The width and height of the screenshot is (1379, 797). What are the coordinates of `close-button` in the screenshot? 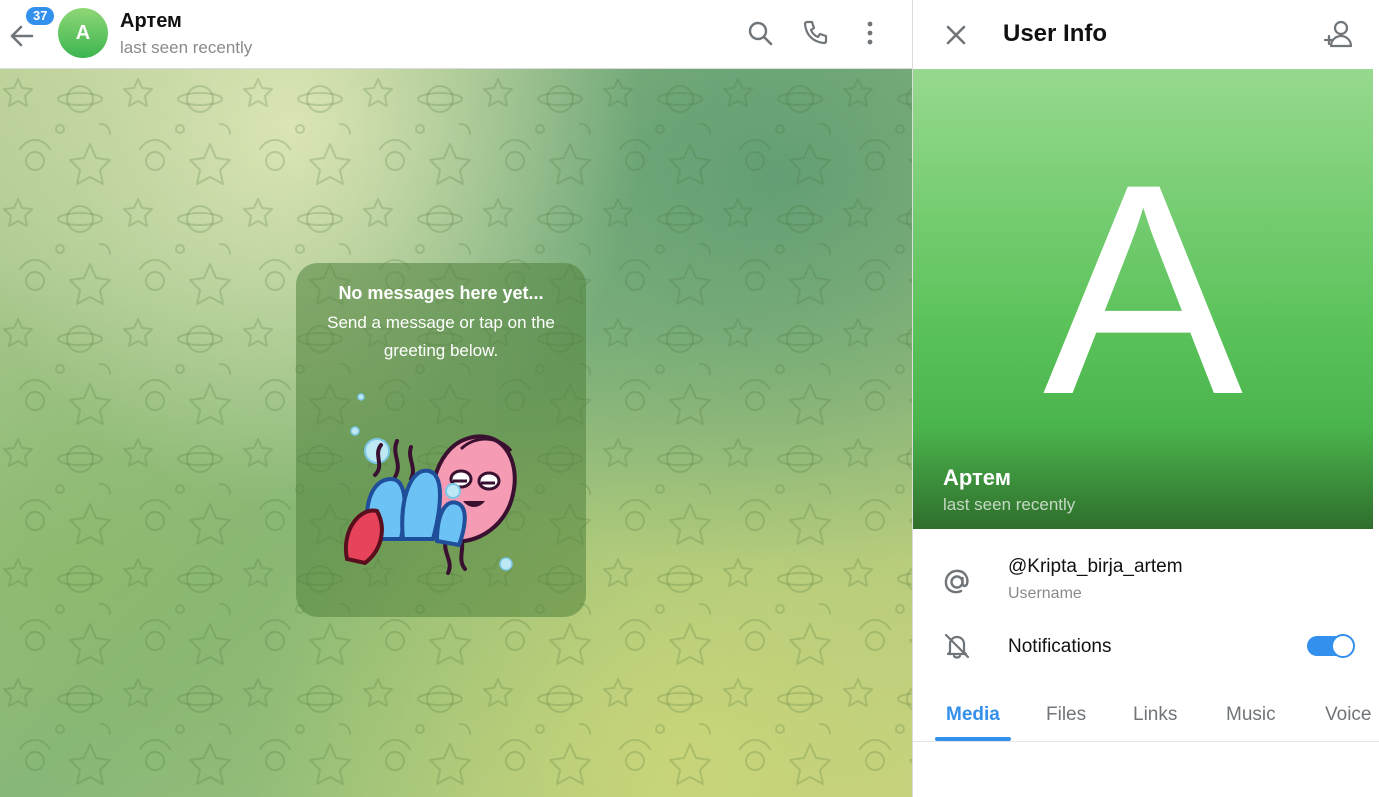 It's located at (956, 35).